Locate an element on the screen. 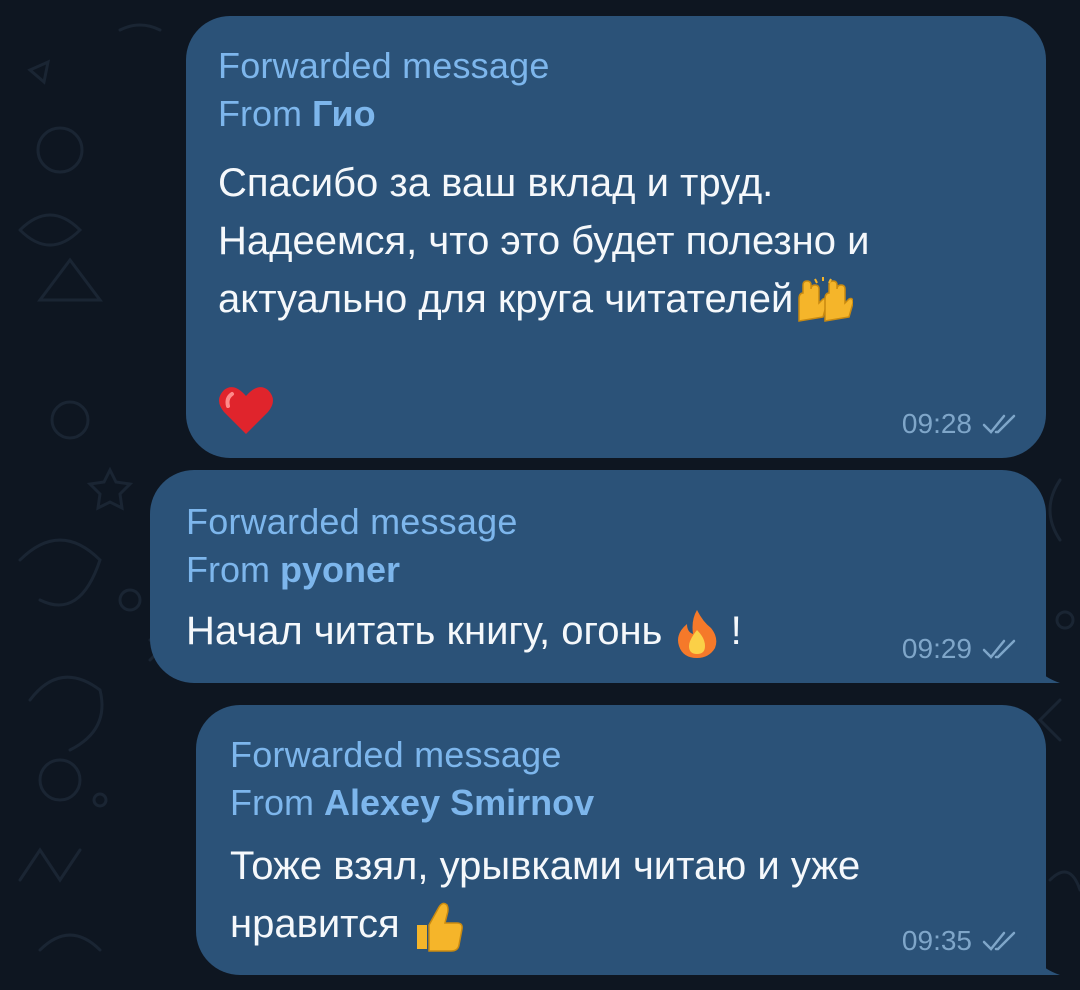 The height and width of the screenshot is (990, 1080). thumbs-up-icon is located at coordinates (439, 928).